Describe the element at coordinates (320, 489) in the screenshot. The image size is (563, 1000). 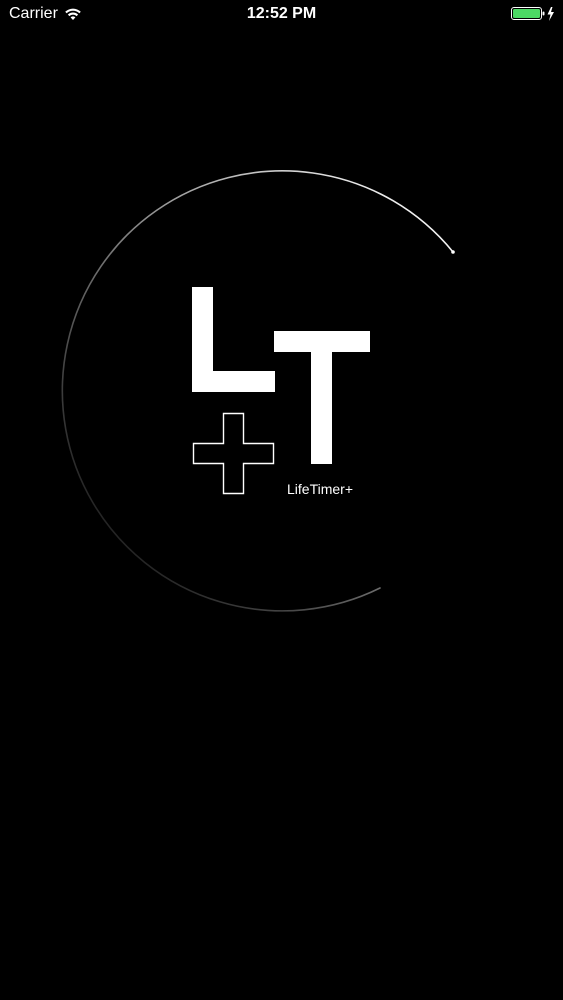
I see `app-name-label: LifeTimer+` at that location.